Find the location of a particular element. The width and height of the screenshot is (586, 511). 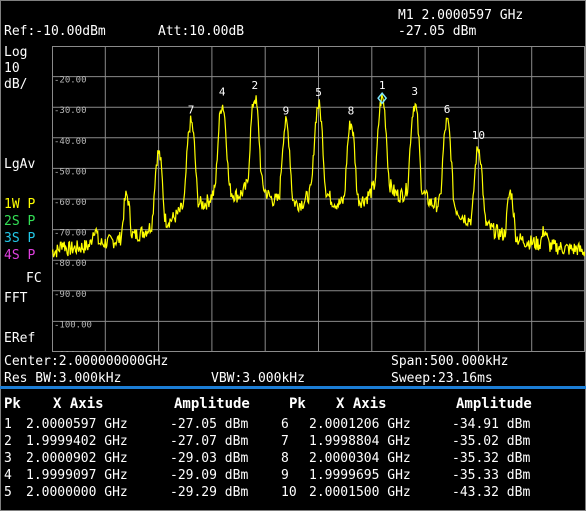

peak-number: 9 is located at coordinates (285, 475).